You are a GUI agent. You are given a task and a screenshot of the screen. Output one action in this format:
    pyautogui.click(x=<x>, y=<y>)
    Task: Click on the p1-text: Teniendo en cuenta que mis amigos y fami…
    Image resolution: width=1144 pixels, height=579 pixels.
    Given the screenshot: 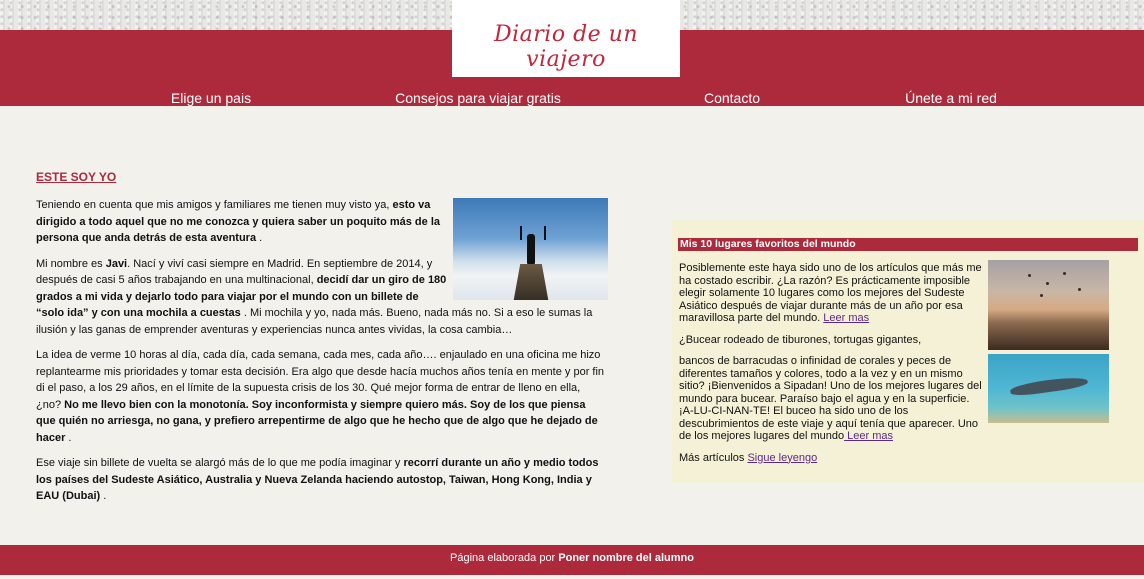 What is the action you would take?
    pyautogui.click(x=214, y=205)
    